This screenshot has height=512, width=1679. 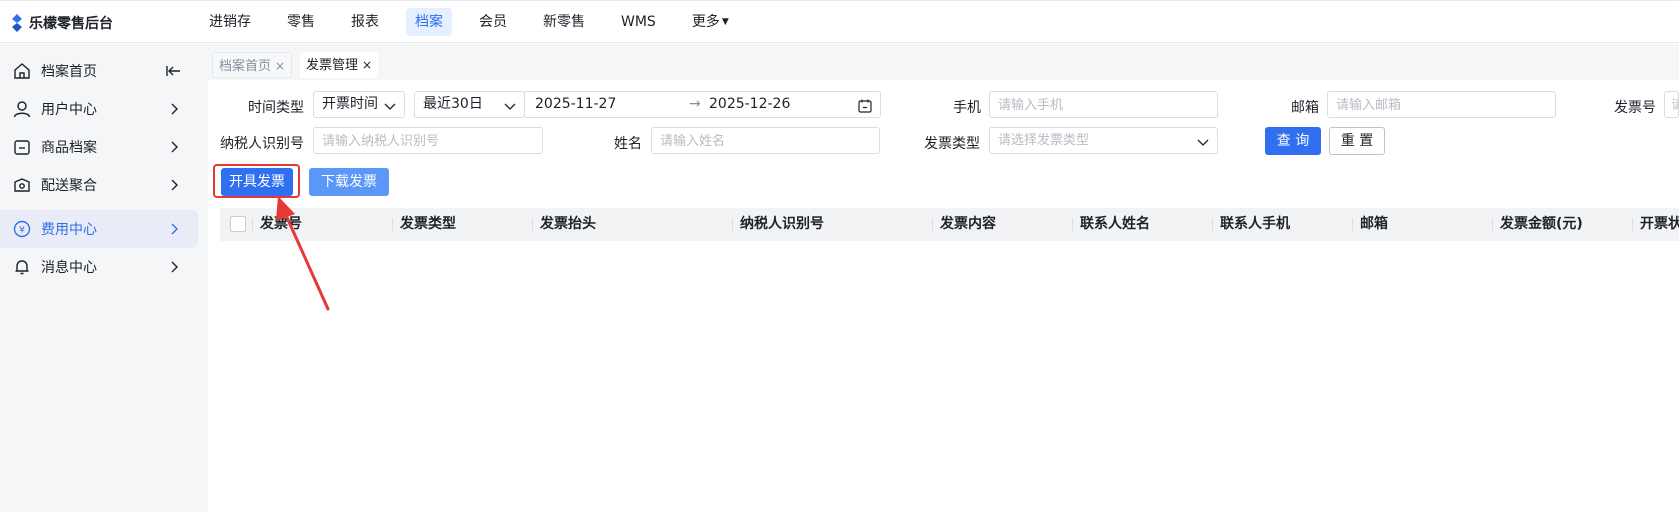 What do you see at coordinates (22, 109) in the screenshot?
I see `user-icon` at bounding box center [22, 109].